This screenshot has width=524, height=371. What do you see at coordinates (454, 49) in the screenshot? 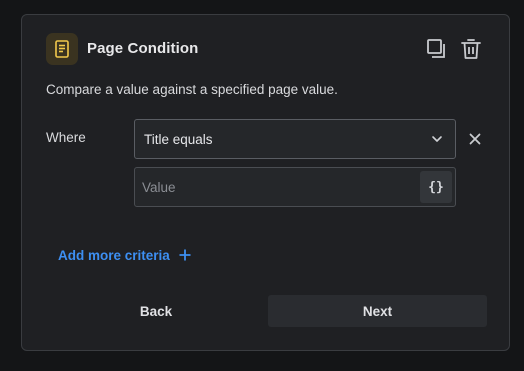
I see `header-actions` at bounding box center [454, 49].